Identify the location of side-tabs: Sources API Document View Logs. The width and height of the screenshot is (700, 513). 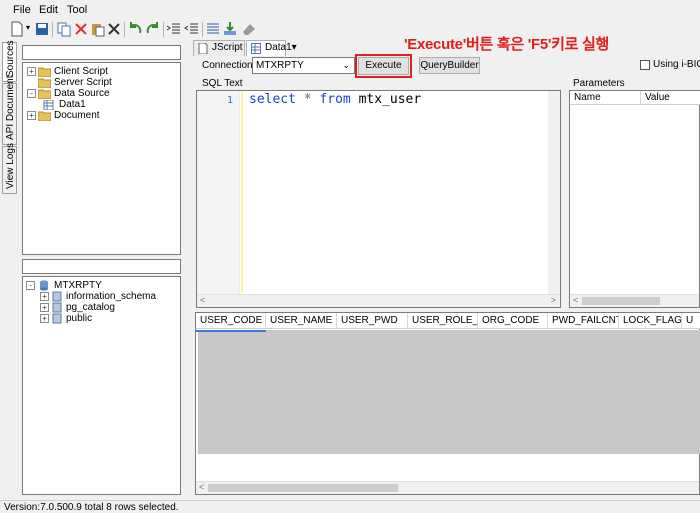
(9, 270).